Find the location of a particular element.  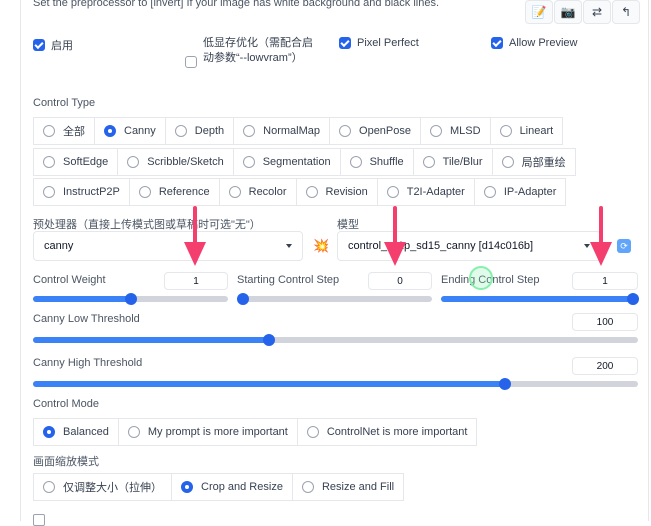

preprocessor-select: canny is located at coordinates (168, 246).